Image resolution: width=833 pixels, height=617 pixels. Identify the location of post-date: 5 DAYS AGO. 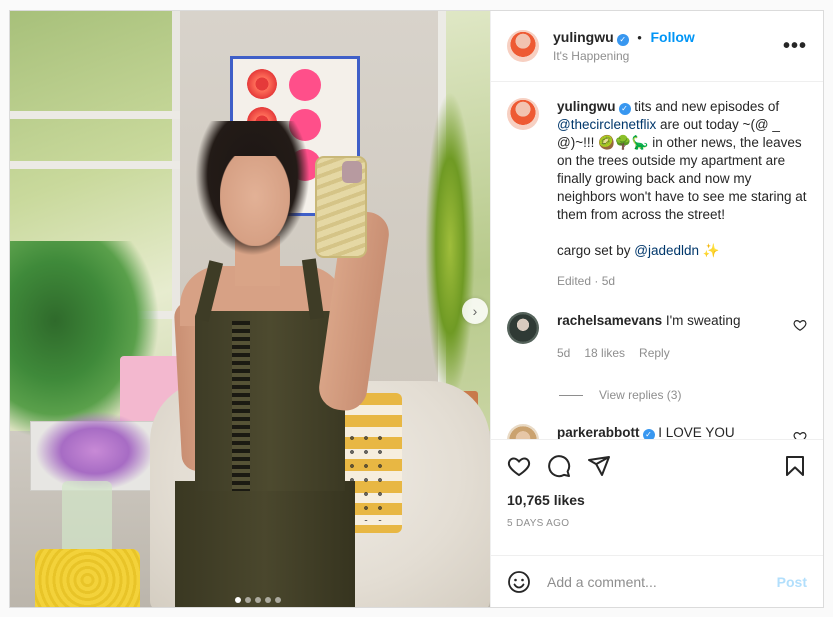
(657, 523).